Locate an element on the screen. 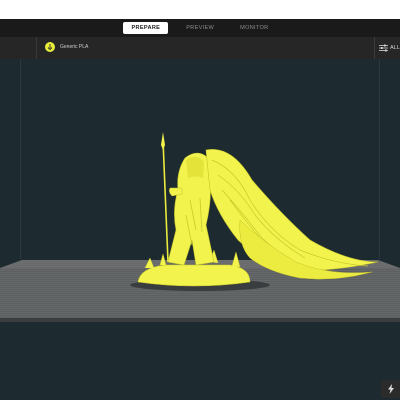 The image size is (400, 400). lightning-icon is located at coordinates (390, 389).